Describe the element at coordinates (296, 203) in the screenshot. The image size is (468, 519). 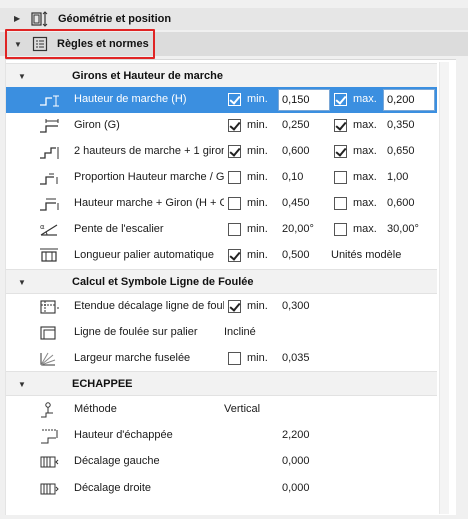
I see `min-value: 0,450` at that location.